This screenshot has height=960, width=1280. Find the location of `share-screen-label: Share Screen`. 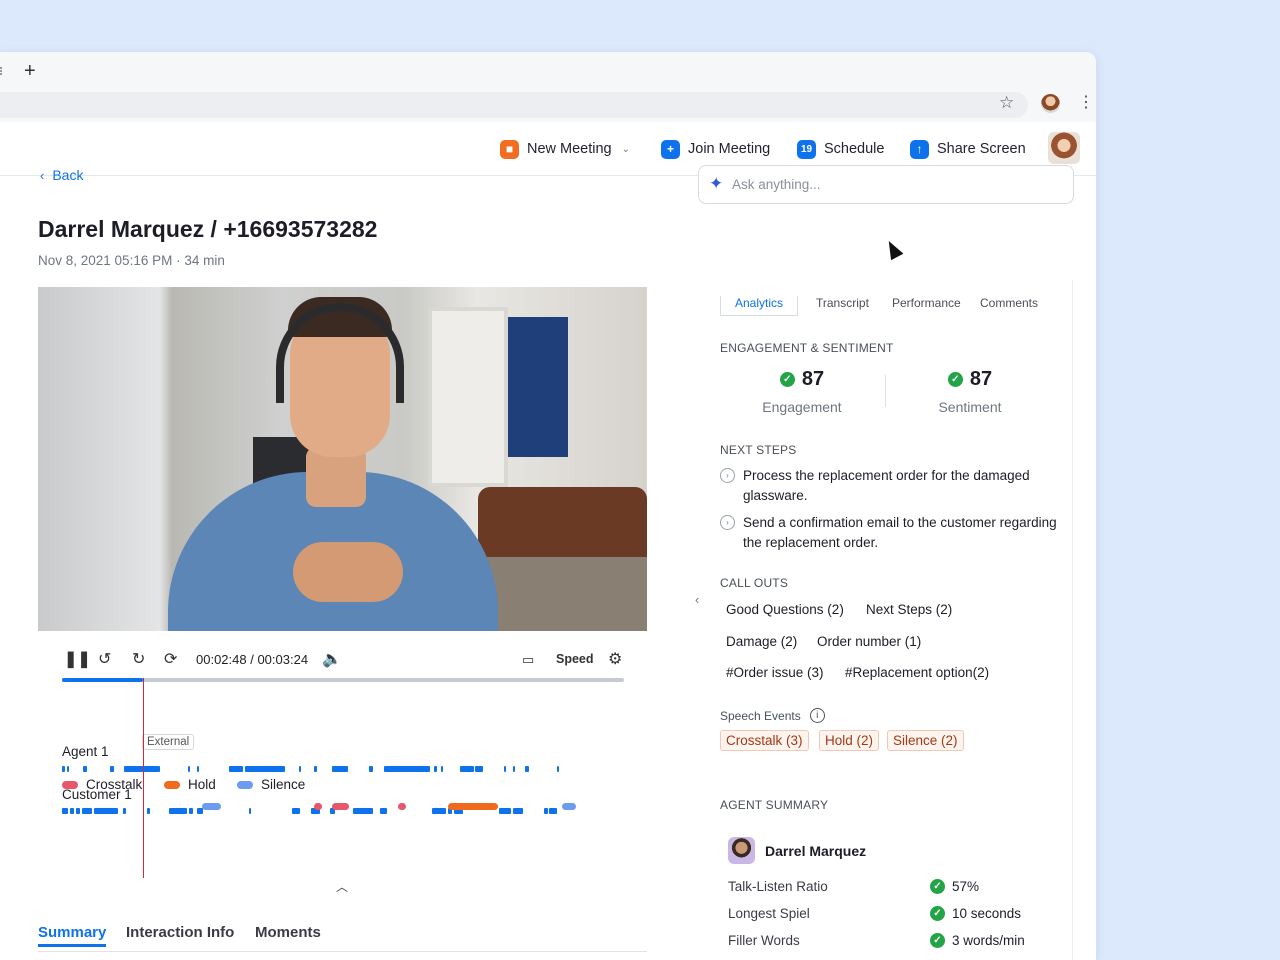

share-screen-label: Share Screen is located at coordinates (981, 149).